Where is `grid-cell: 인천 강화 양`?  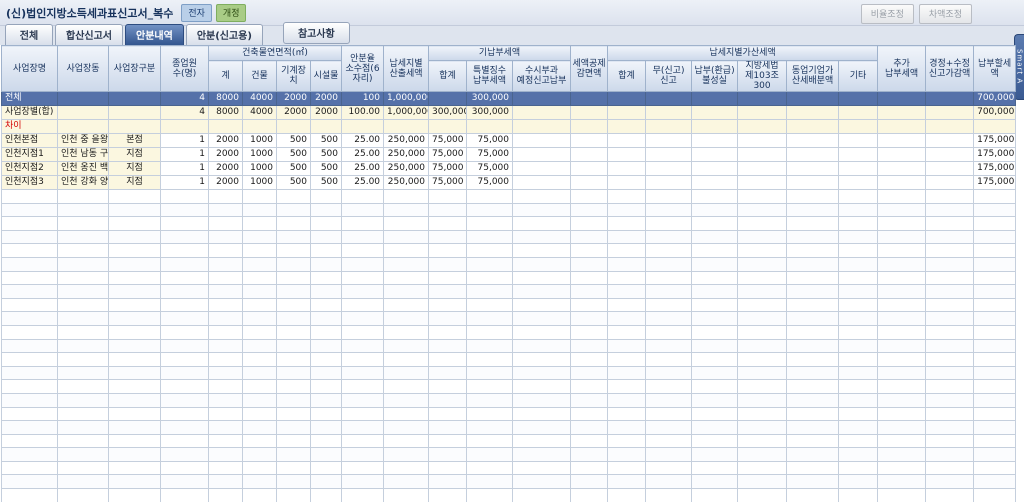
grid-cell: 인천 강화 양 is located at coordinates (83, 182).